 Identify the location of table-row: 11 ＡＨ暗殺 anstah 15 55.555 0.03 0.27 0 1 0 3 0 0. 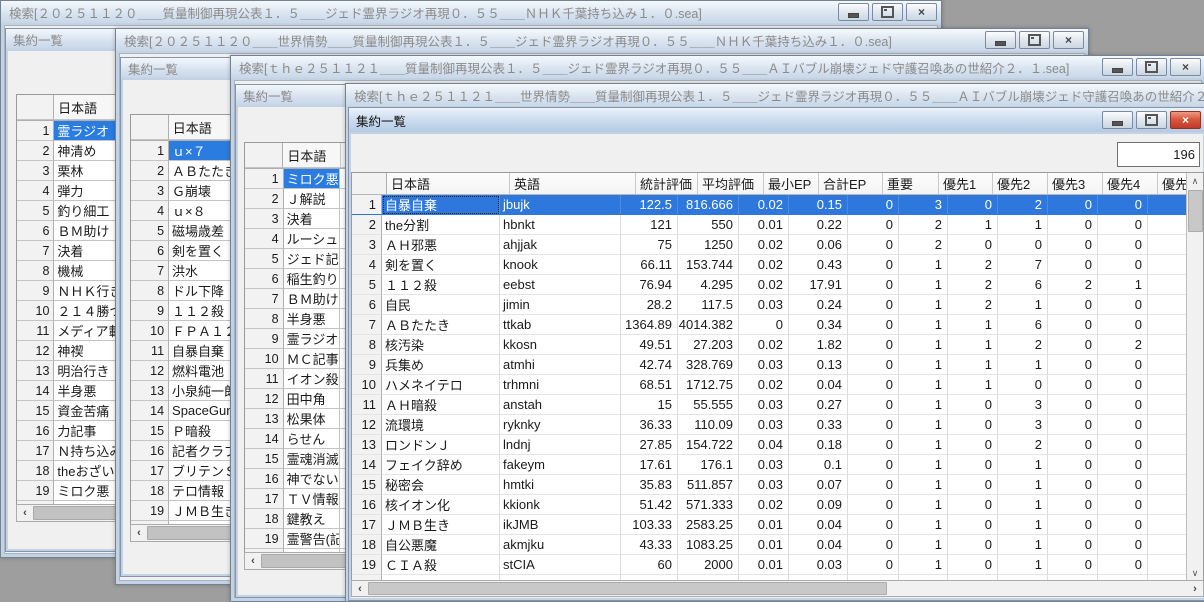
(777, 405).